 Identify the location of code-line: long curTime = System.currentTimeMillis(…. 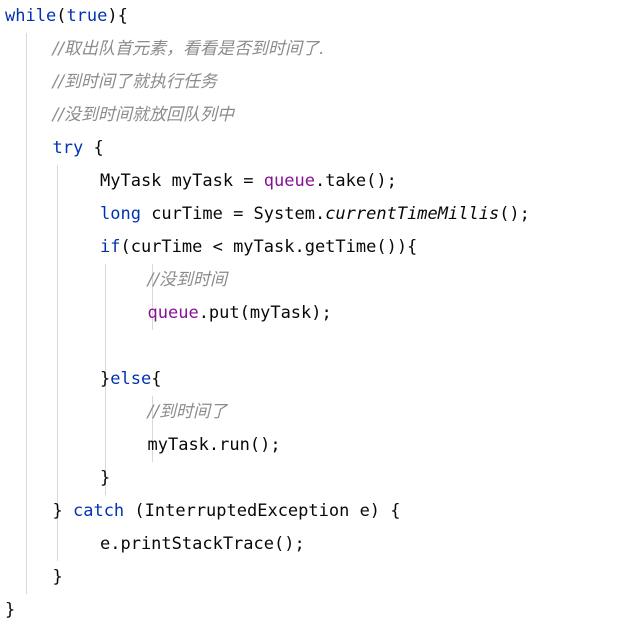
(318, 214).